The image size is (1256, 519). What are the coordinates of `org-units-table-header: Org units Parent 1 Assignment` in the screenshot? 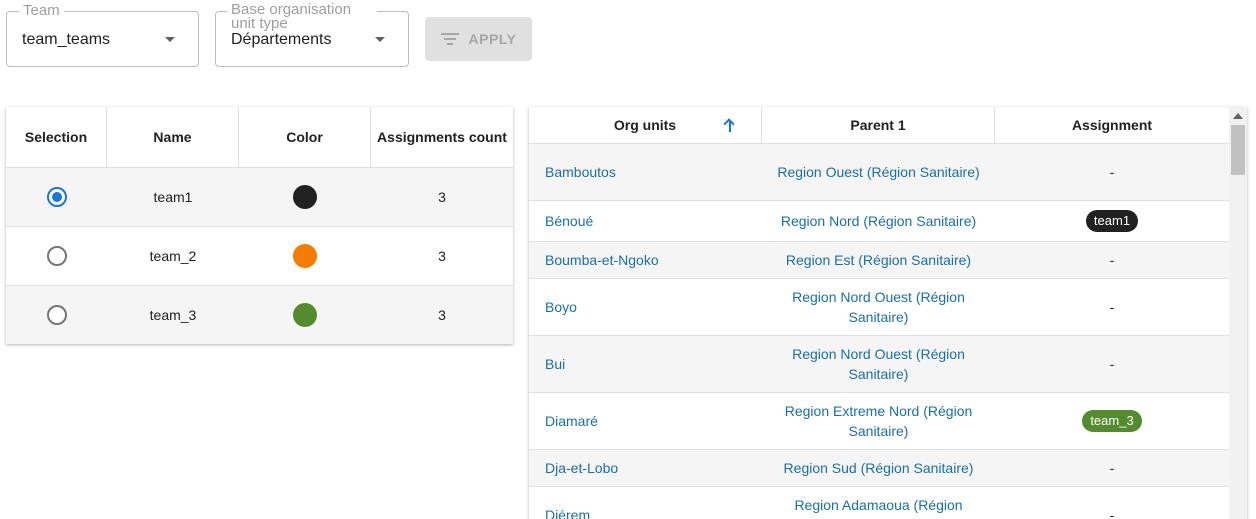 It's located at (888, 125).